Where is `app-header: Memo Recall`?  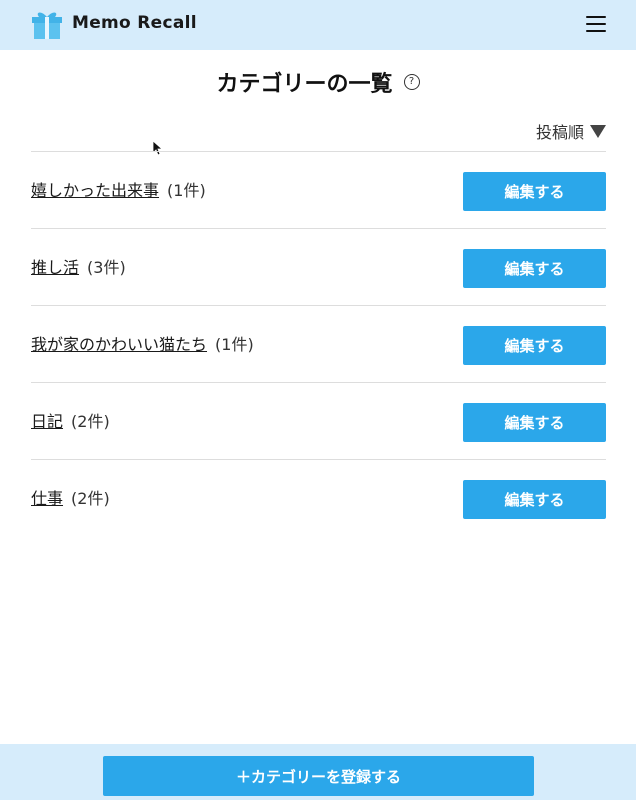
app-header: Memo Recall is located at coordinates (318, 25).